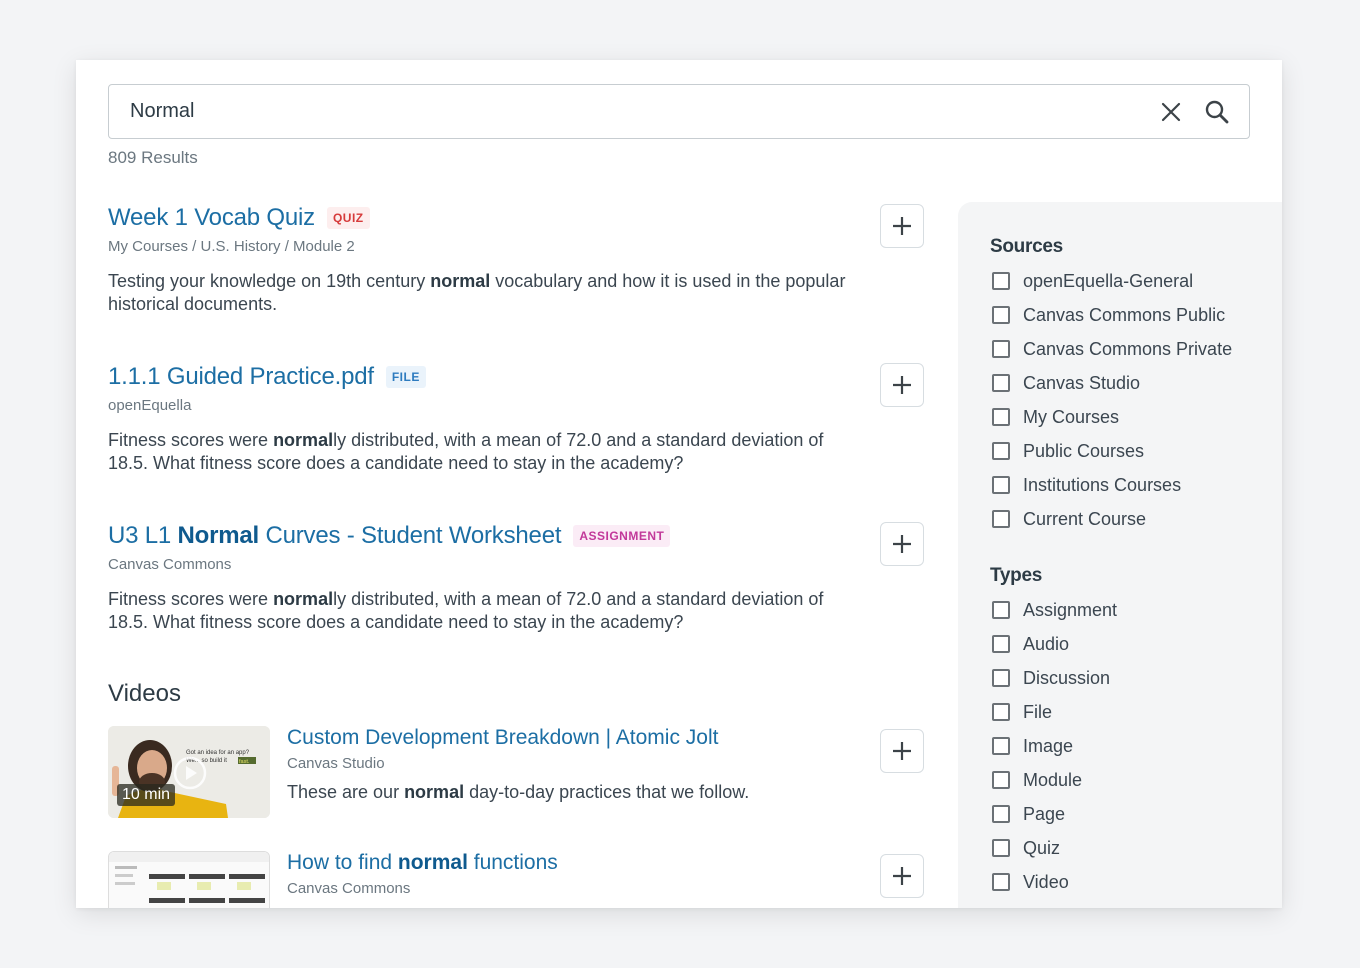 Image resolution: width=1360 pixels, height=968 pixels. I want to click on filter-source-openequella-general: openEquella-General, so click(1112, 281).